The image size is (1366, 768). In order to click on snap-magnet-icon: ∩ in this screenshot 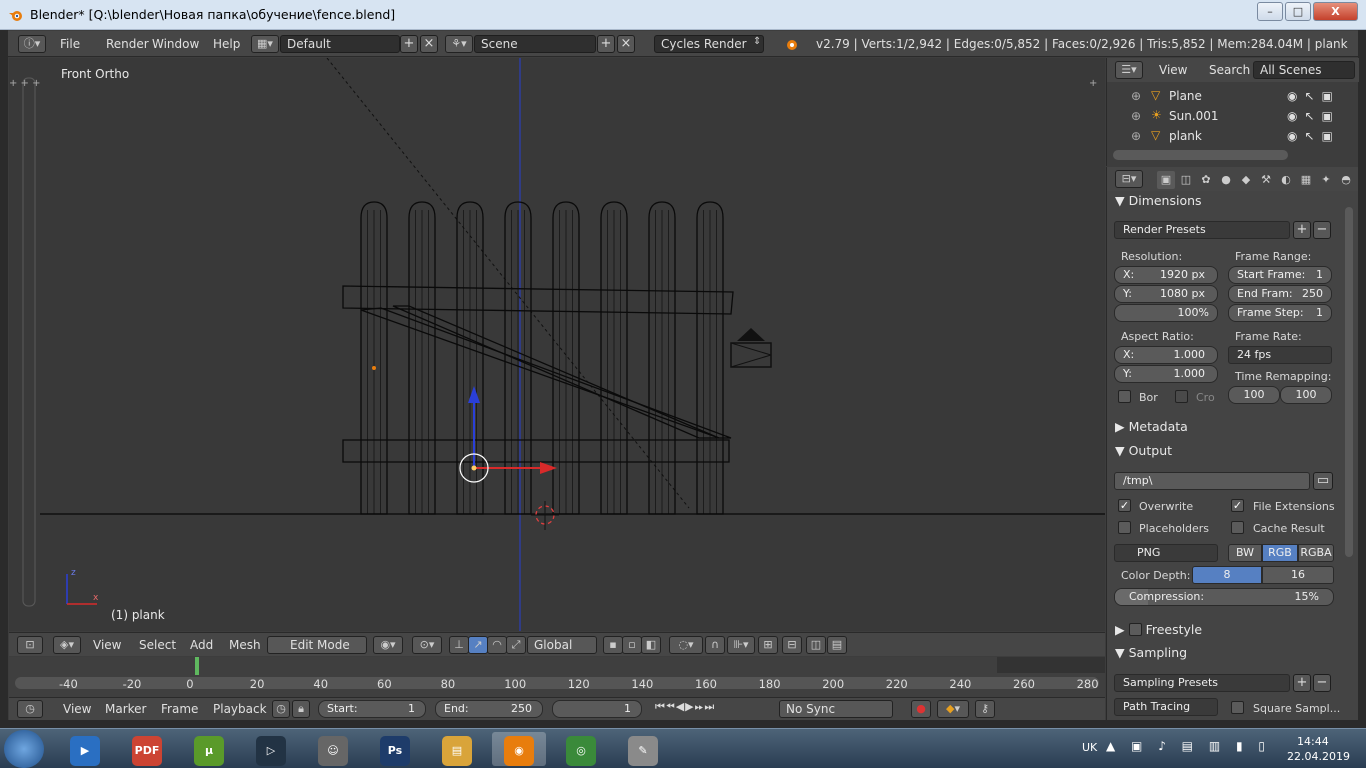, I will do `click(715, 645)`.